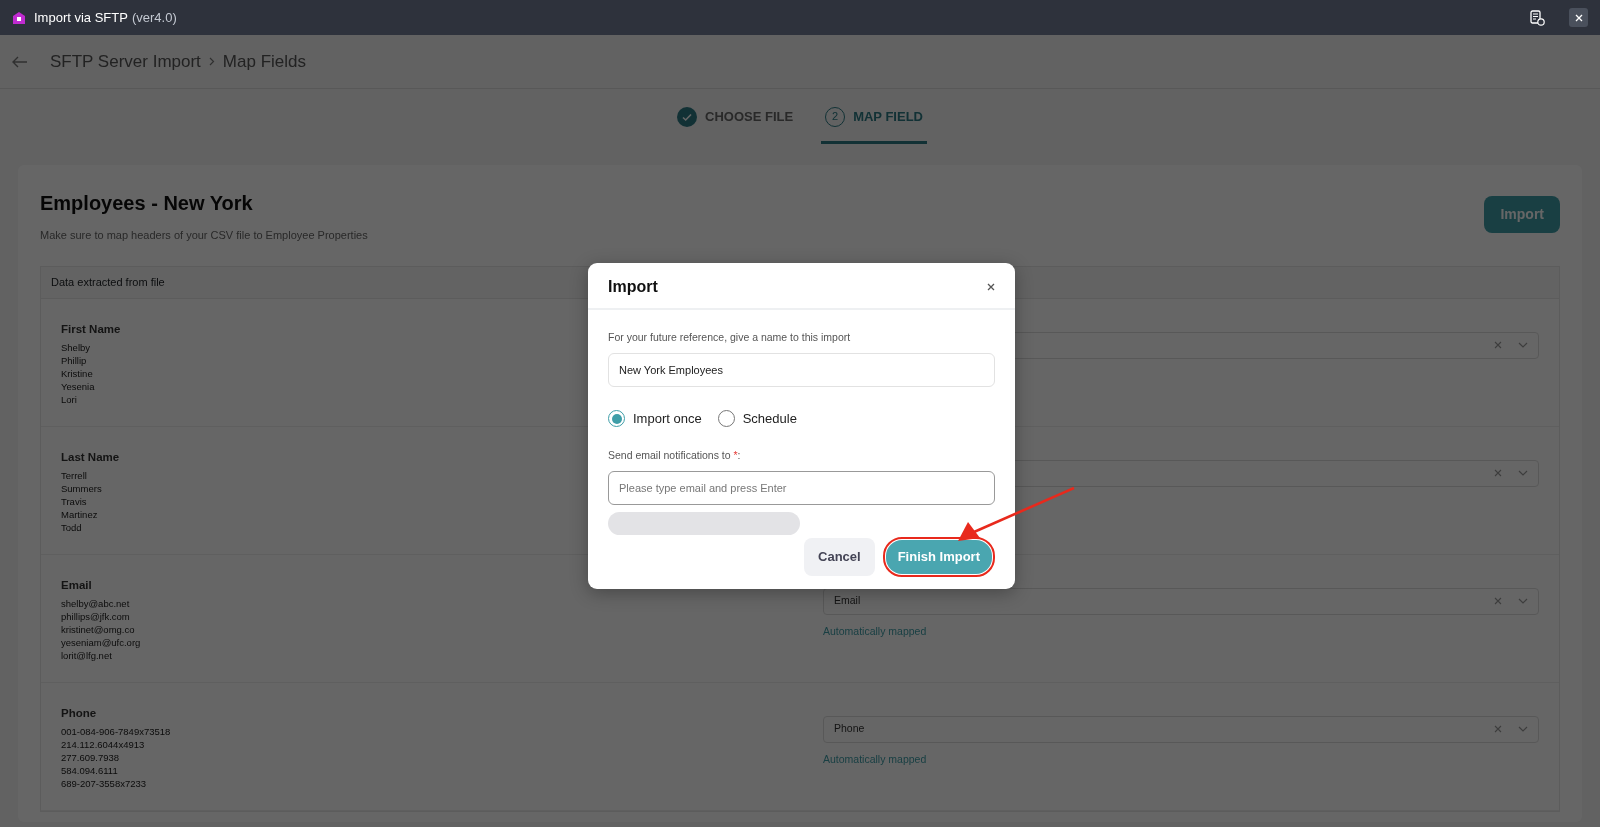 The height and width of the screenshot is (827, 1600). What do you see at coordinates (839, 557) in the screenshot?
I see `cancel-button: Cancel` at bounding box center [839, 557].